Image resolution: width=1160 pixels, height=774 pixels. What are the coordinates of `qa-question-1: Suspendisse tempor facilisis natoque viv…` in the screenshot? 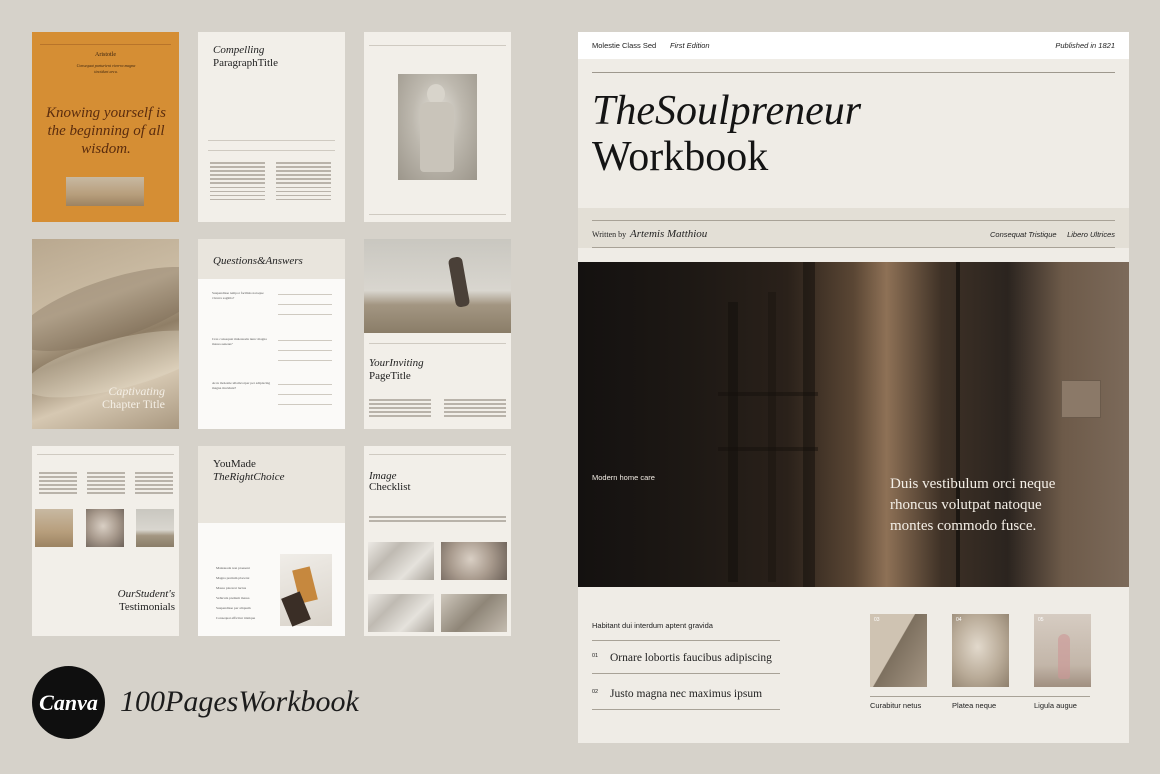 It's located at (238, 295).